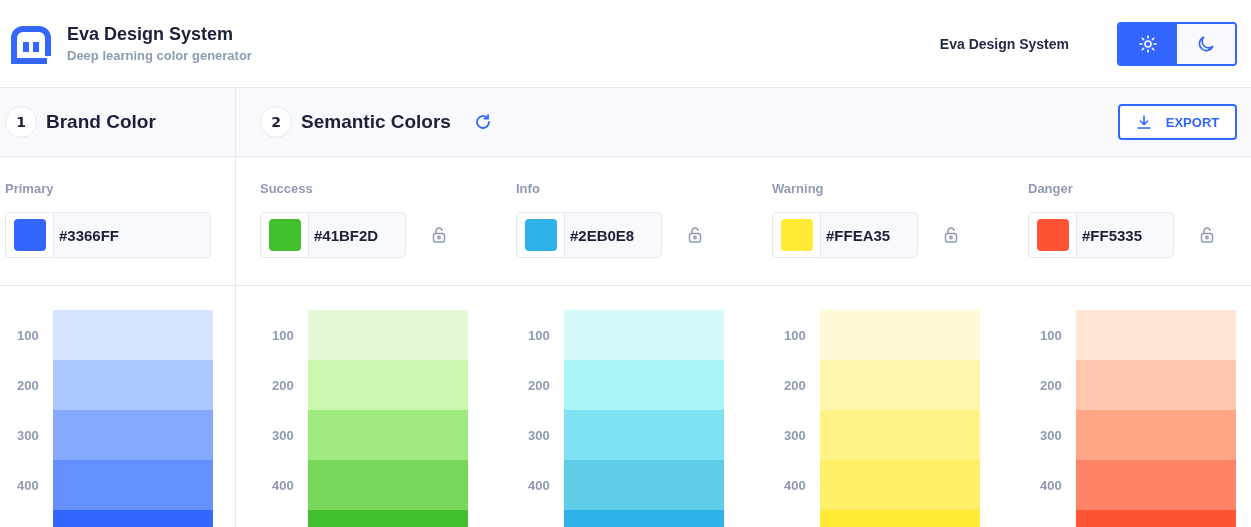  What do you see at coordinates (376, 122) in the screenshot?
I see `step-title: Semantic Colors` at bounding box center [376, 122].